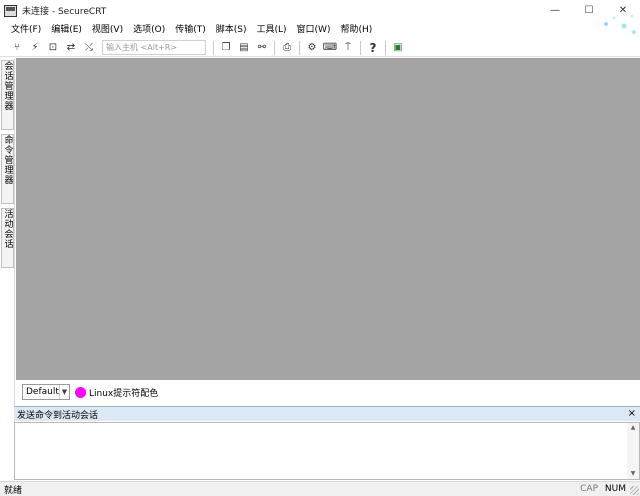 The image size is (640, 496). I want to click on toolbar: ⑂ ⚡ ⊡ ⇄ ⤯ ❐ ▤ ⚯ ⎙ ⚙ ⌨ ⍑ ? ▣, so click(320, 48).